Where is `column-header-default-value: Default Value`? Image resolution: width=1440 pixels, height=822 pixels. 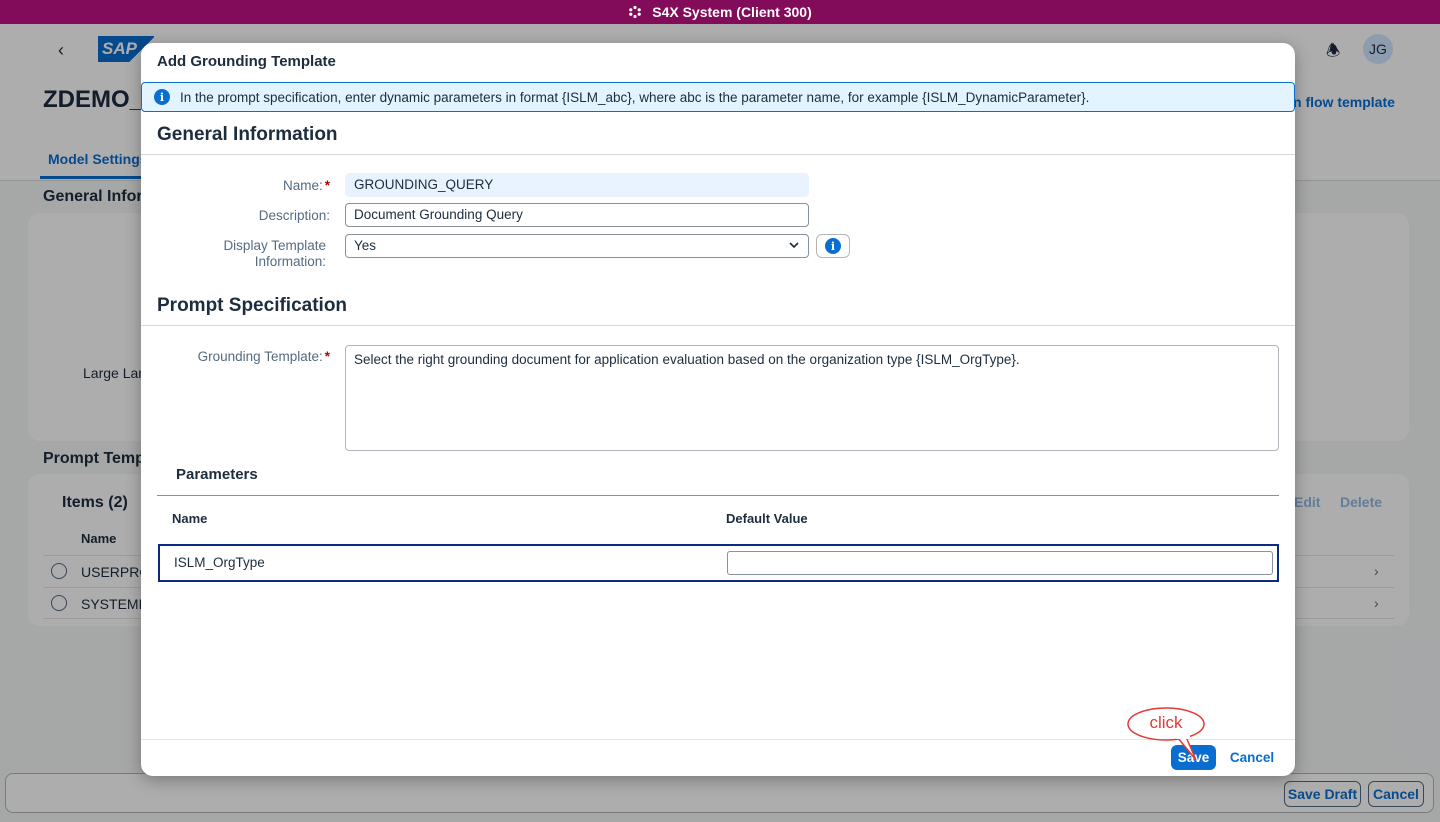 column-header-default-value: Default Value is located at coordinates (767, 518).